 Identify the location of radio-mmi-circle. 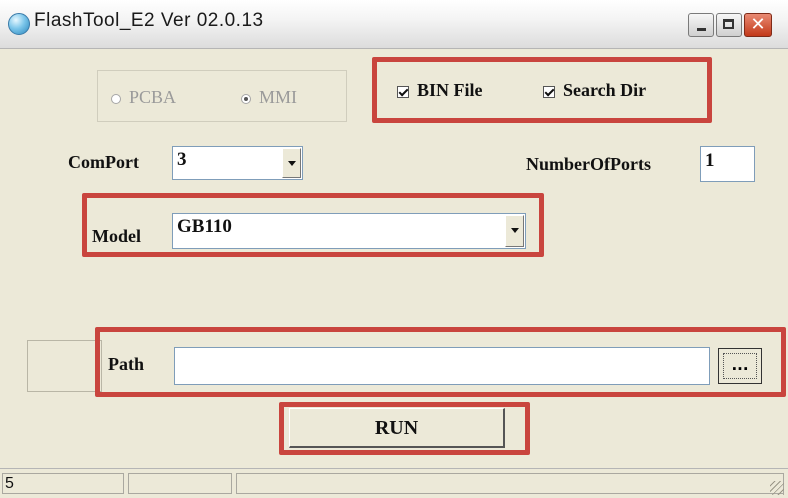
(246, 98).